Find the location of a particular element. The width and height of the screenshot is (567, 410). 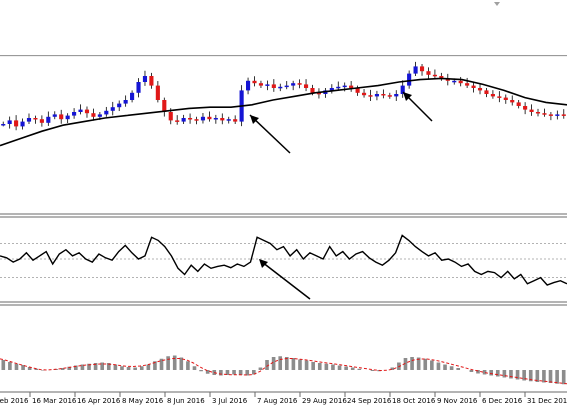

scroll-marker-icon is located at coordinates (497, 4).